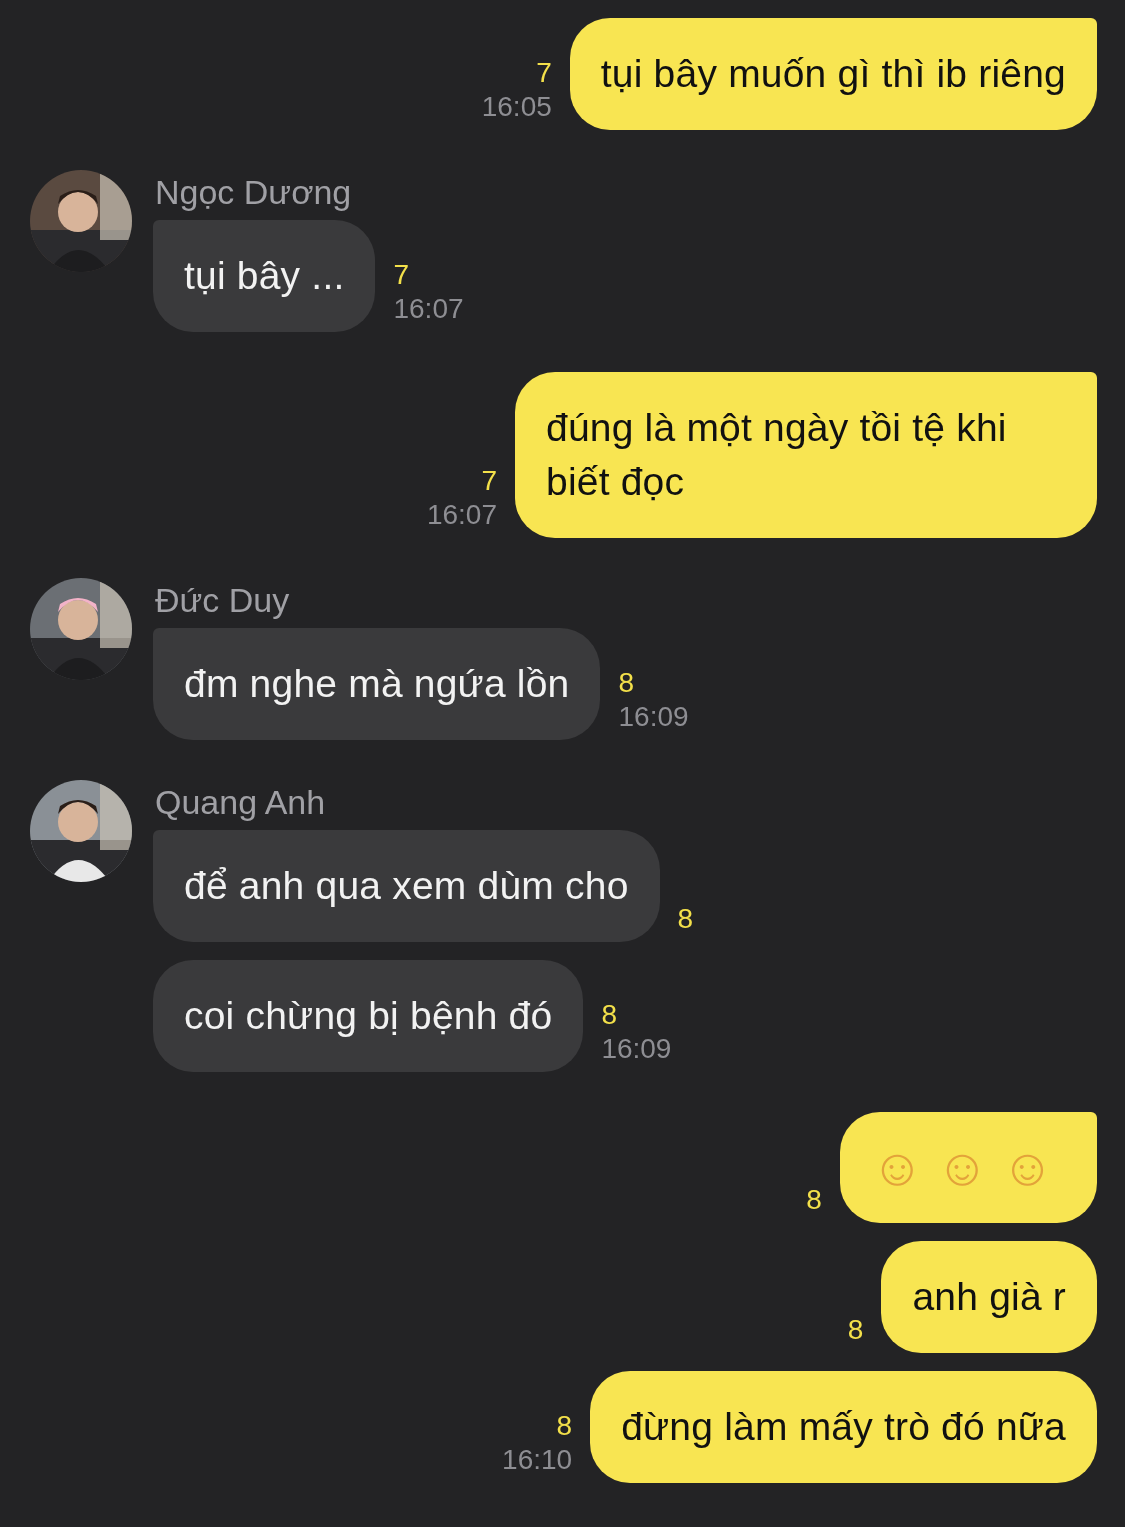  I want to click on message-bubble: đừng làm mấy trò đó nữa, so click(843, 1427).